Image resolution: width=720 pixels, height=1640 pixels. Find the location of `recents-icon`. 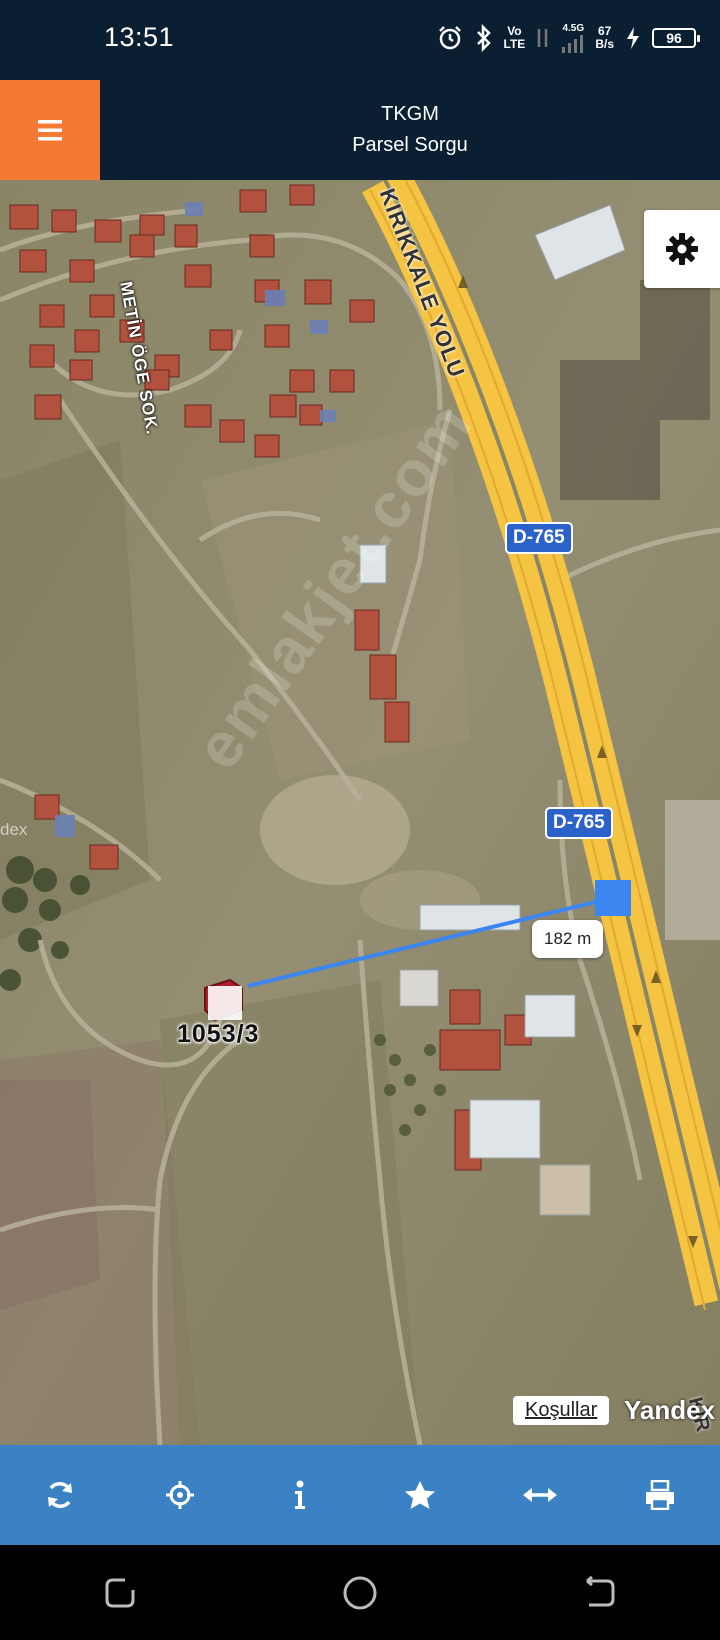

recents-icon is located at coordinates (120, 1592).